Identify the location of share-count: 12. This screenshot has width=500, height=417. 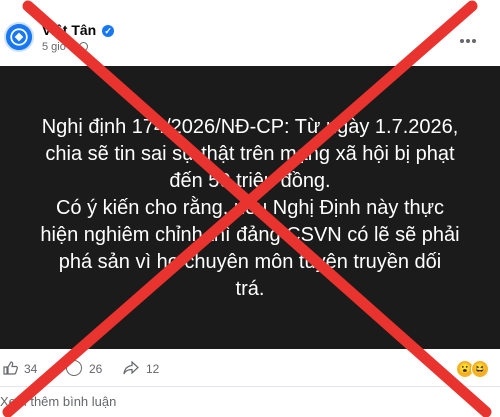
(152, 369).